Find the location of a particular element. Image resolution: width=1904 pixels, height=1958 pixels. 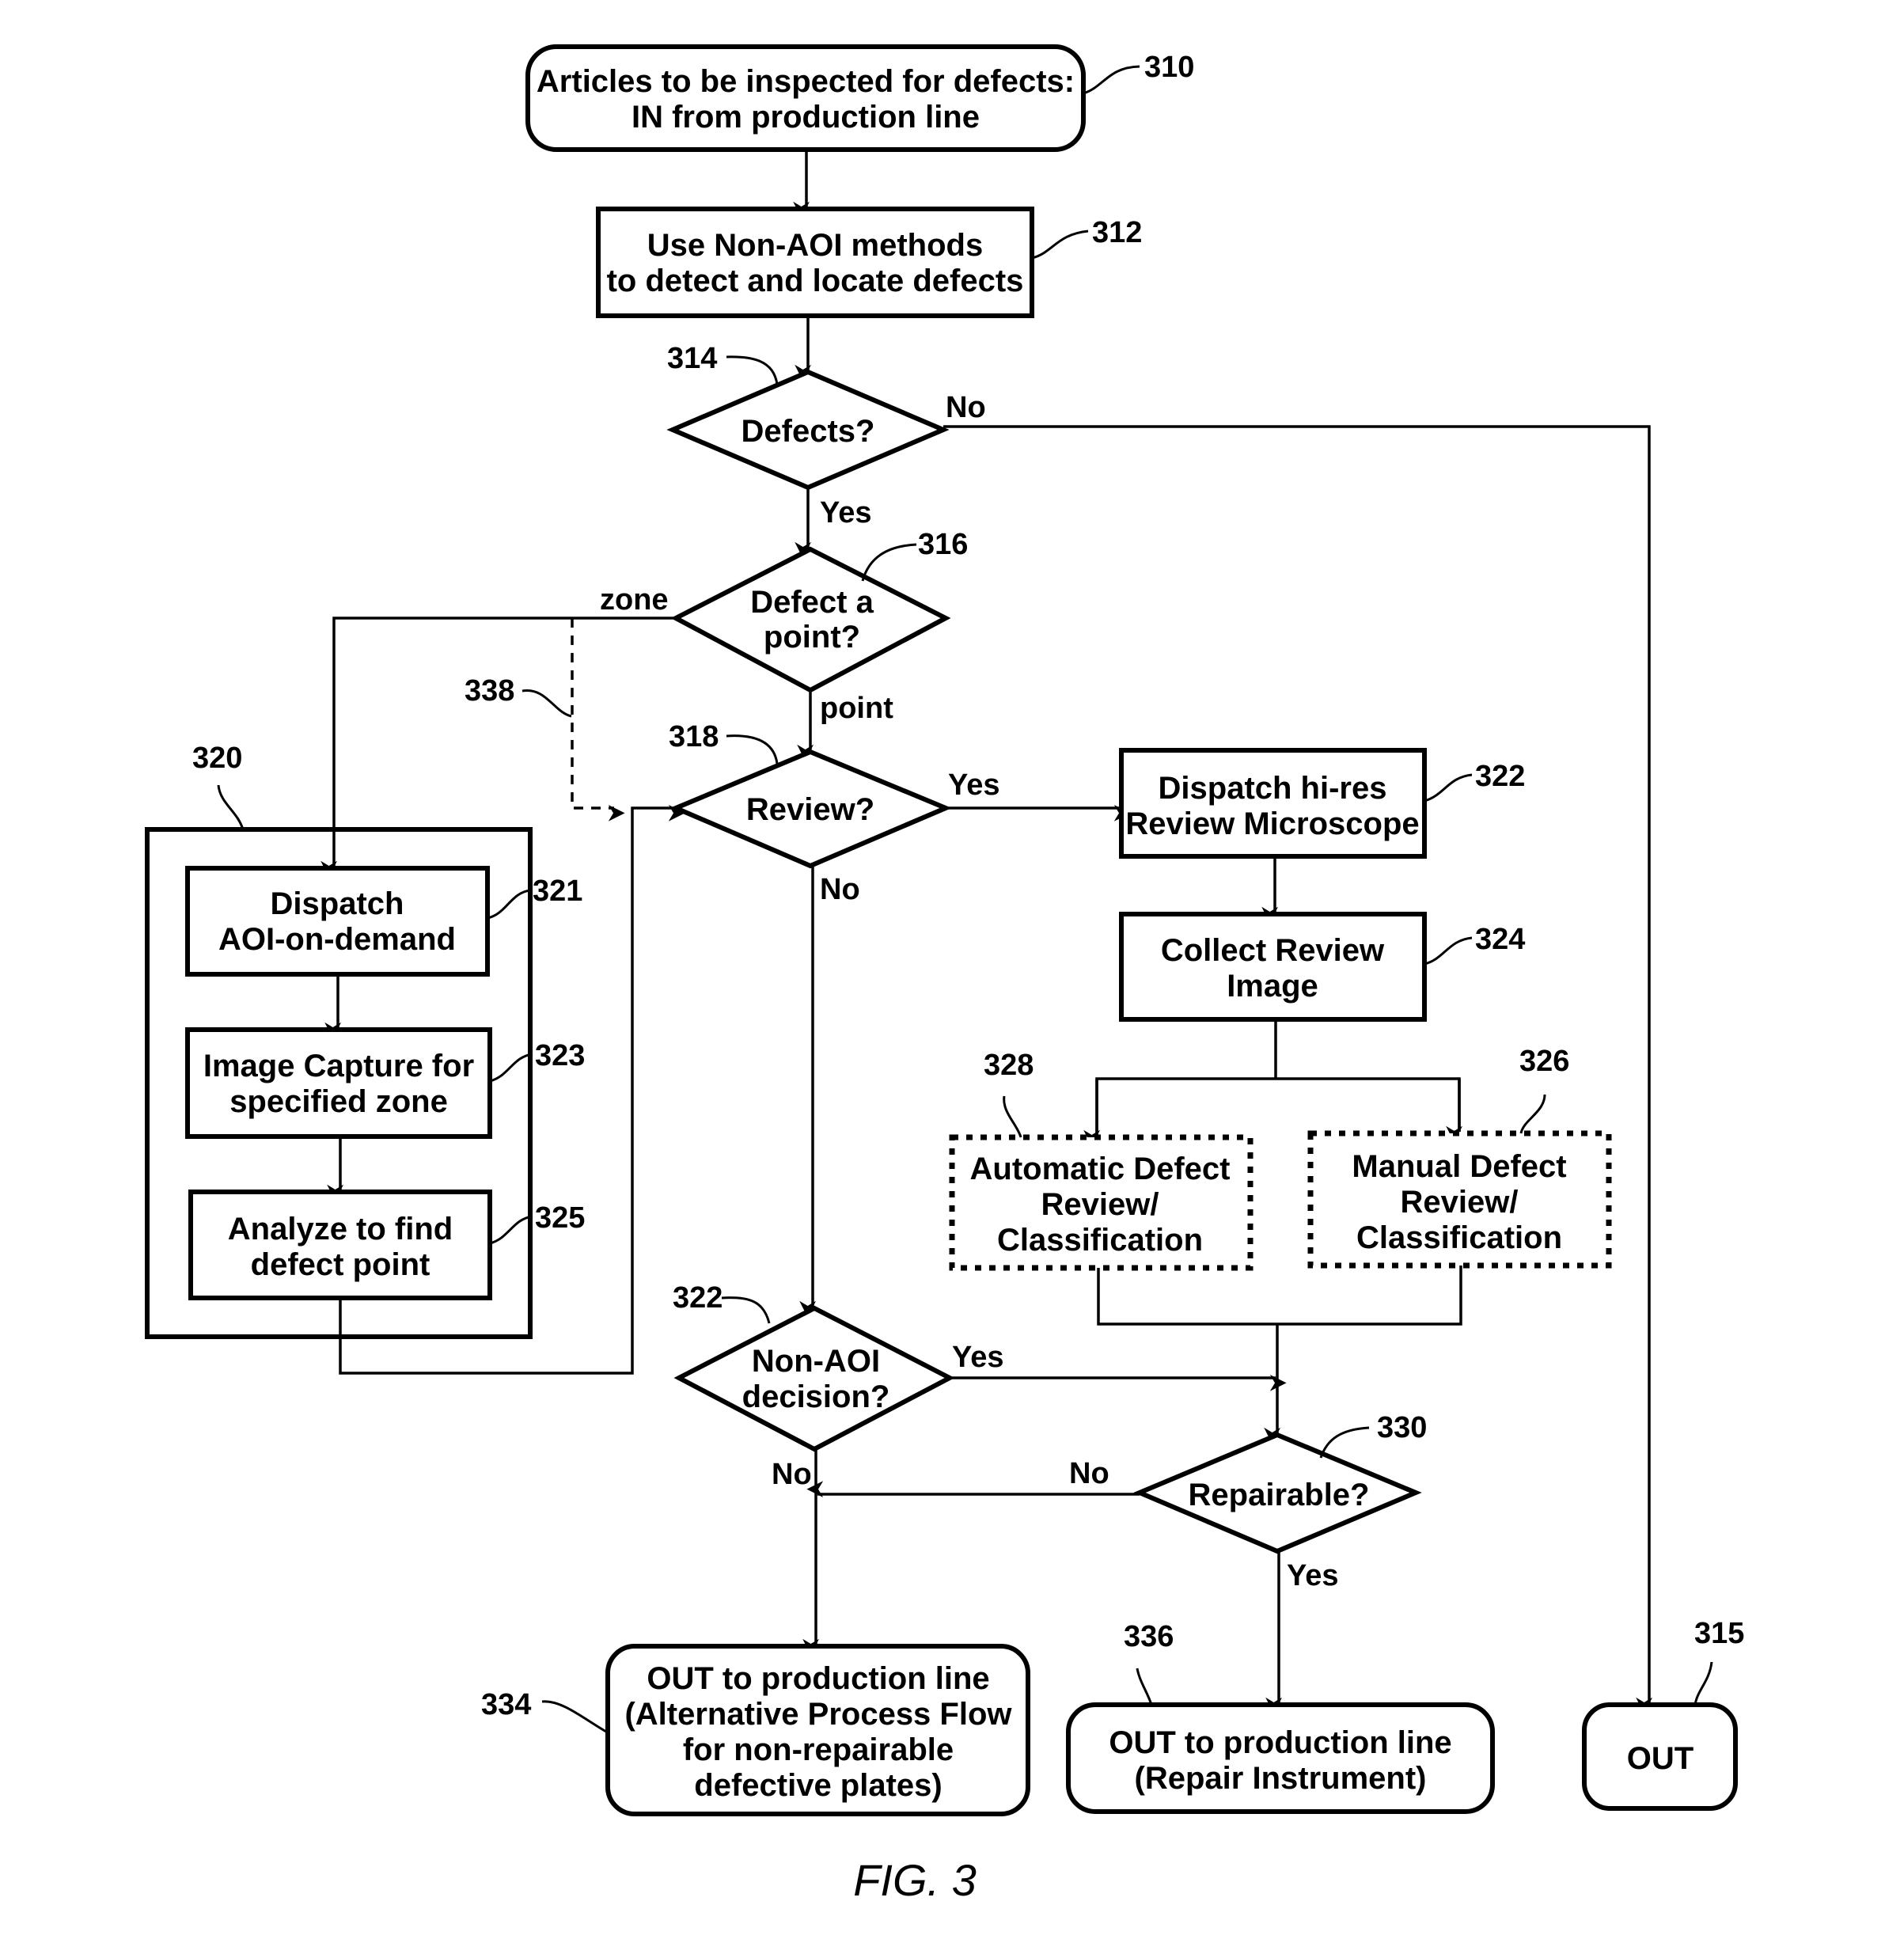

node-328-line-1: Automatic Defect is located at coordinates (1100, 1169).